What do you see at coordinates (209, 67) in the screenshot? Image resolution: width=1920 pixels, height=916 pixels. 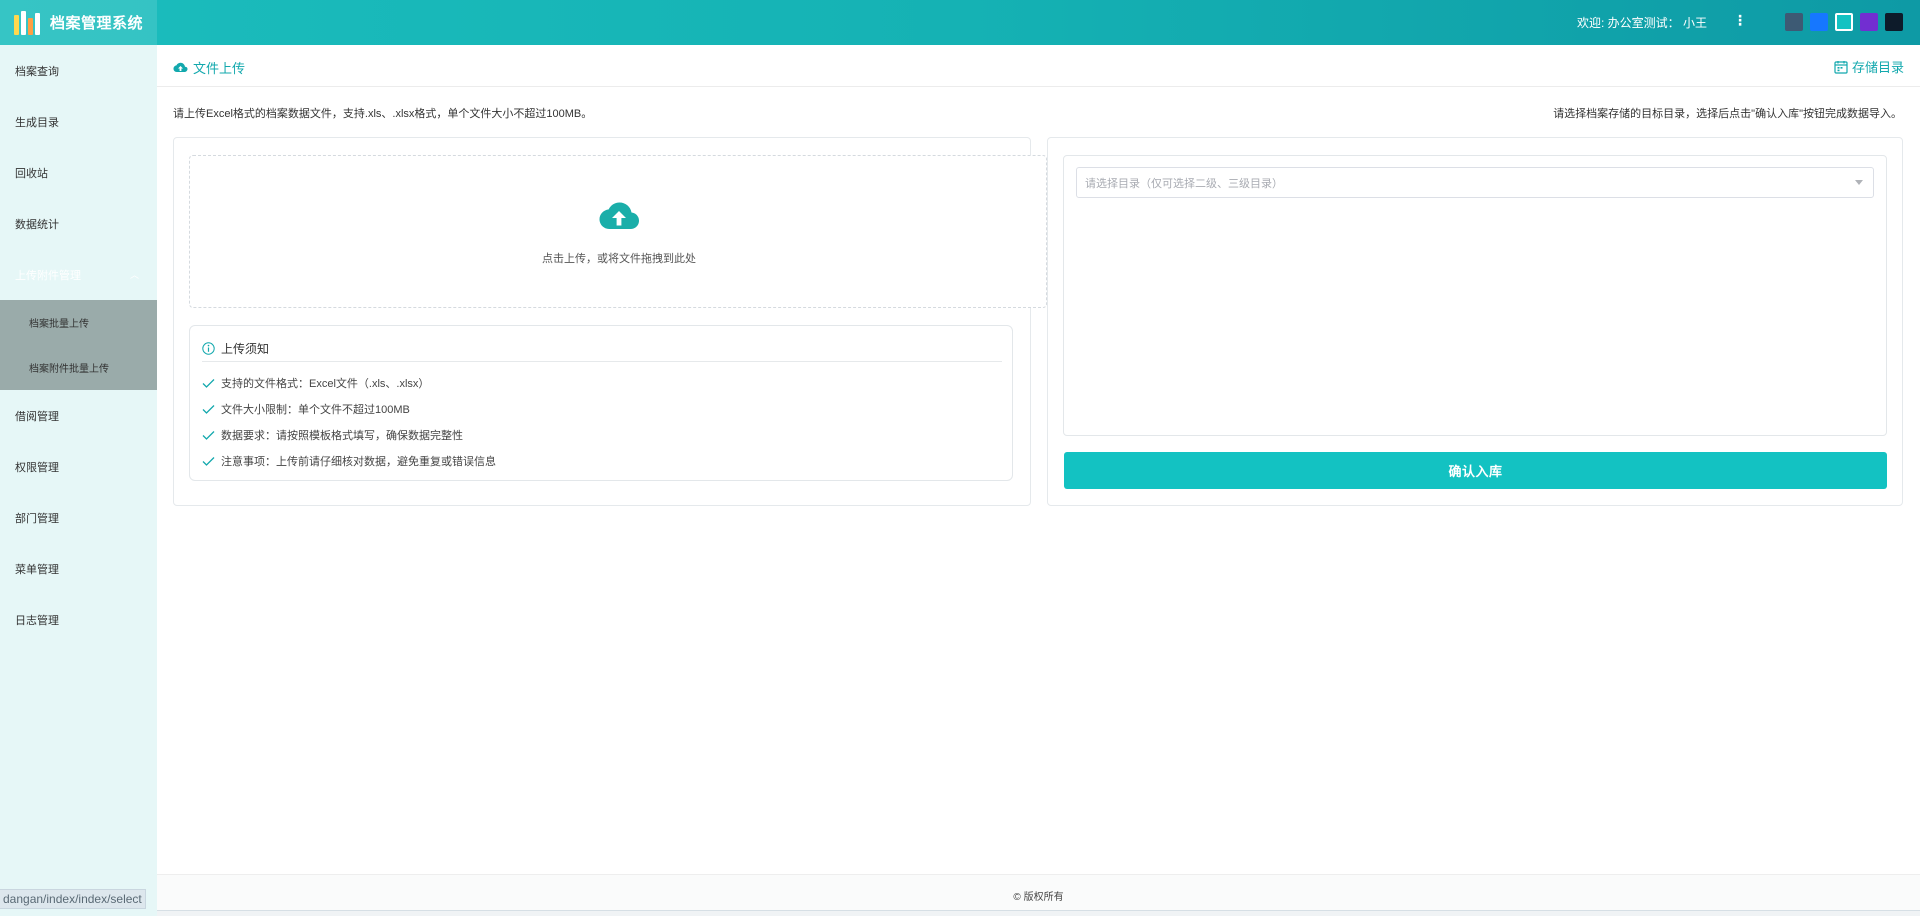 I see `page-title: 文件上传` at bounding box center [209, 67].